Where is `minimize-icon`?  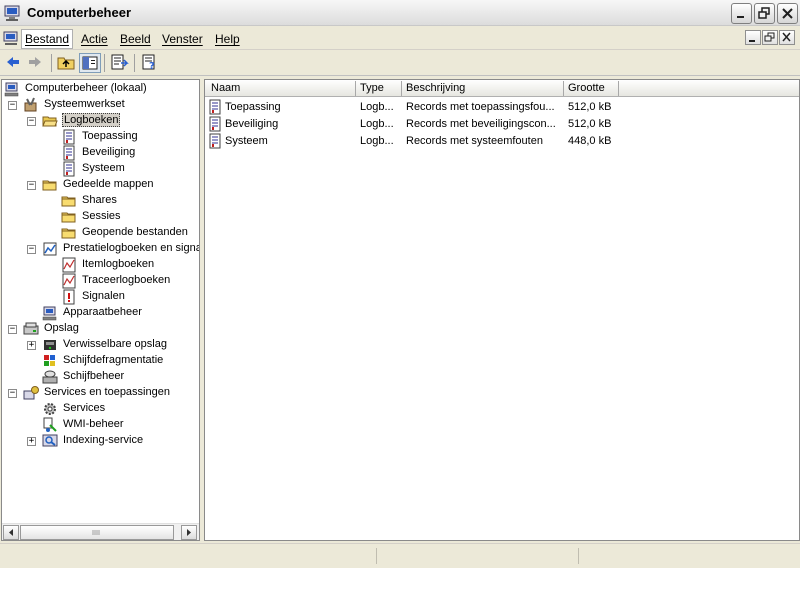 minimize-icon is located at coordinates (752, 41).